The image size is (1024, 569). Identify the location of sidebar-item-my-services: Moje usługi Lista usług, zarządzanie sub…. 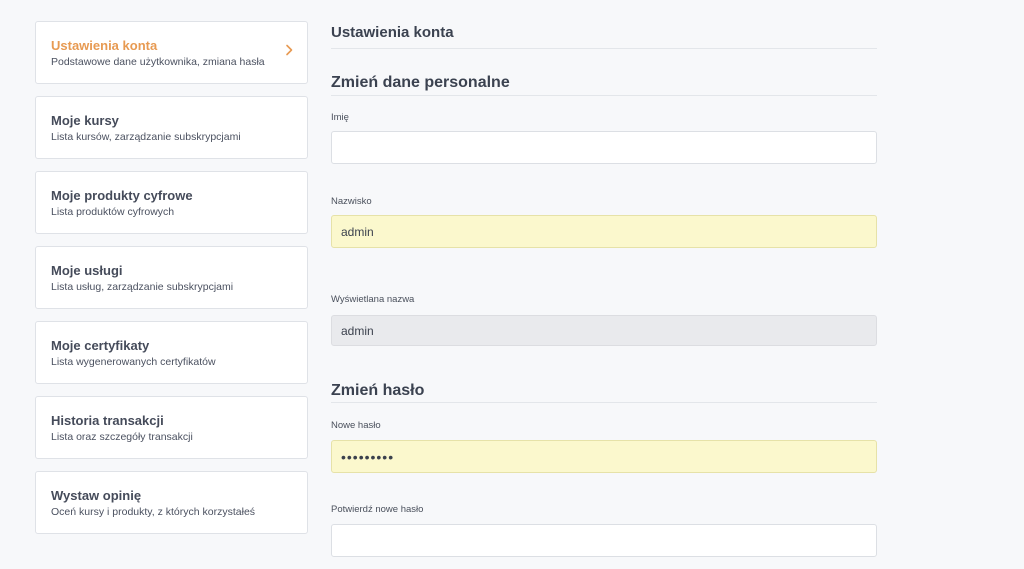
(171, 277).